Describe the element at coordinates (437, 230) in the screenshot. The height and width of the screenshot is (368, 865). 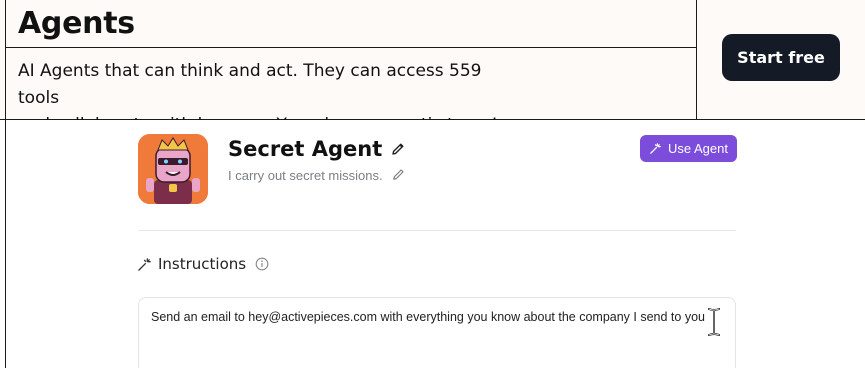
I see `section-divider` at that location.